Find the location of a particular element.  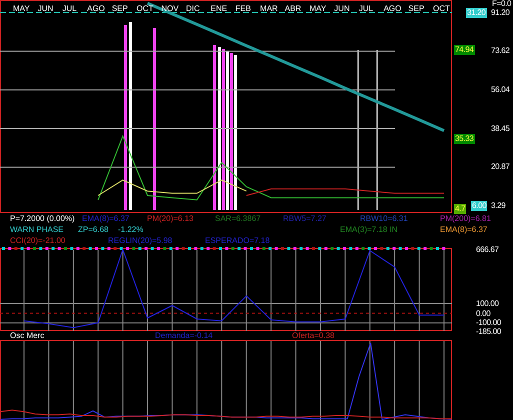

demand-label: Demanda=-0.14 is located at coordinates (184, 335).